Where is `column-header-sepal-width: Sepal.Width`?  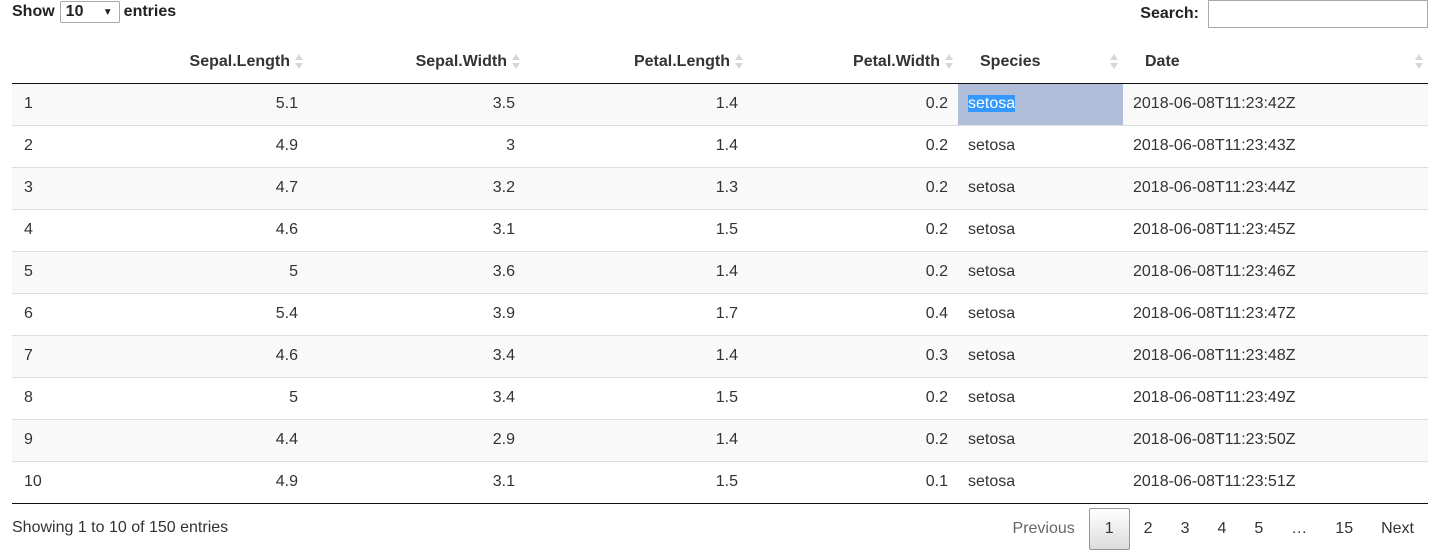 column-header-sepal-width: Sepal.Width is located at coordinates (416, 63).